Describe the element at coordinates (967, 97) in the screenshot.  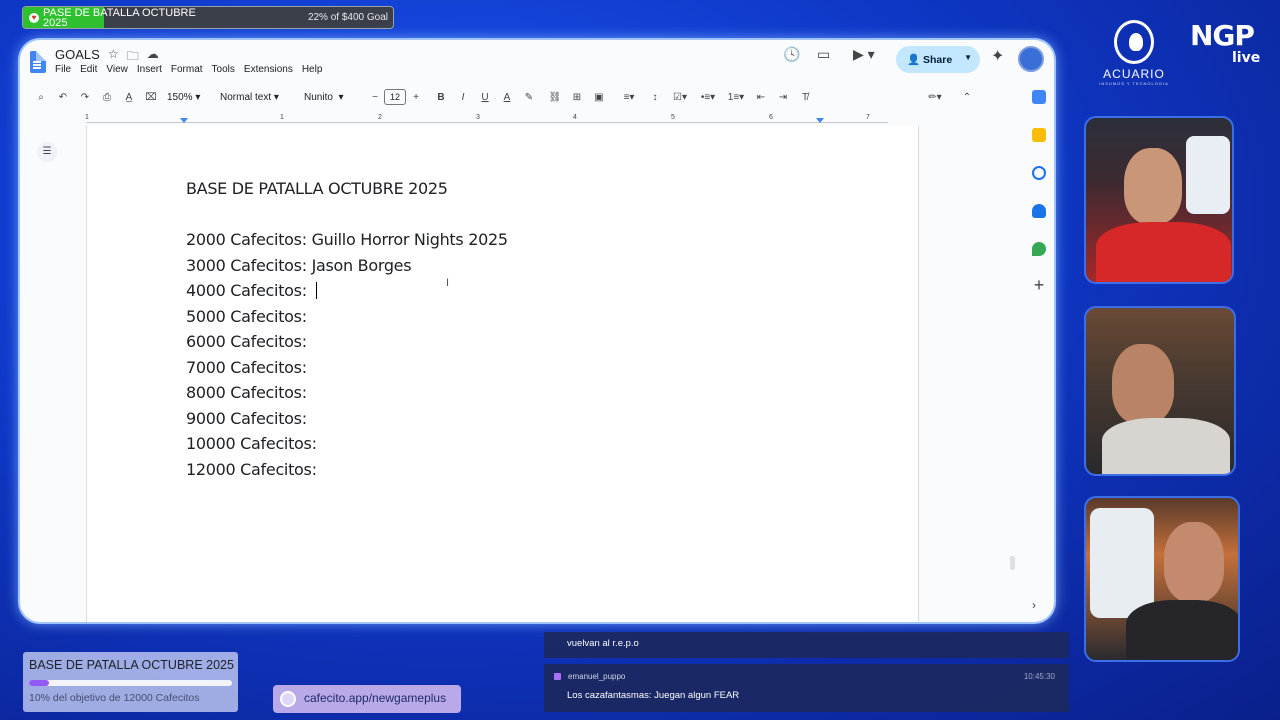
I see `collapse-menus-icon: ⌃` at that location.